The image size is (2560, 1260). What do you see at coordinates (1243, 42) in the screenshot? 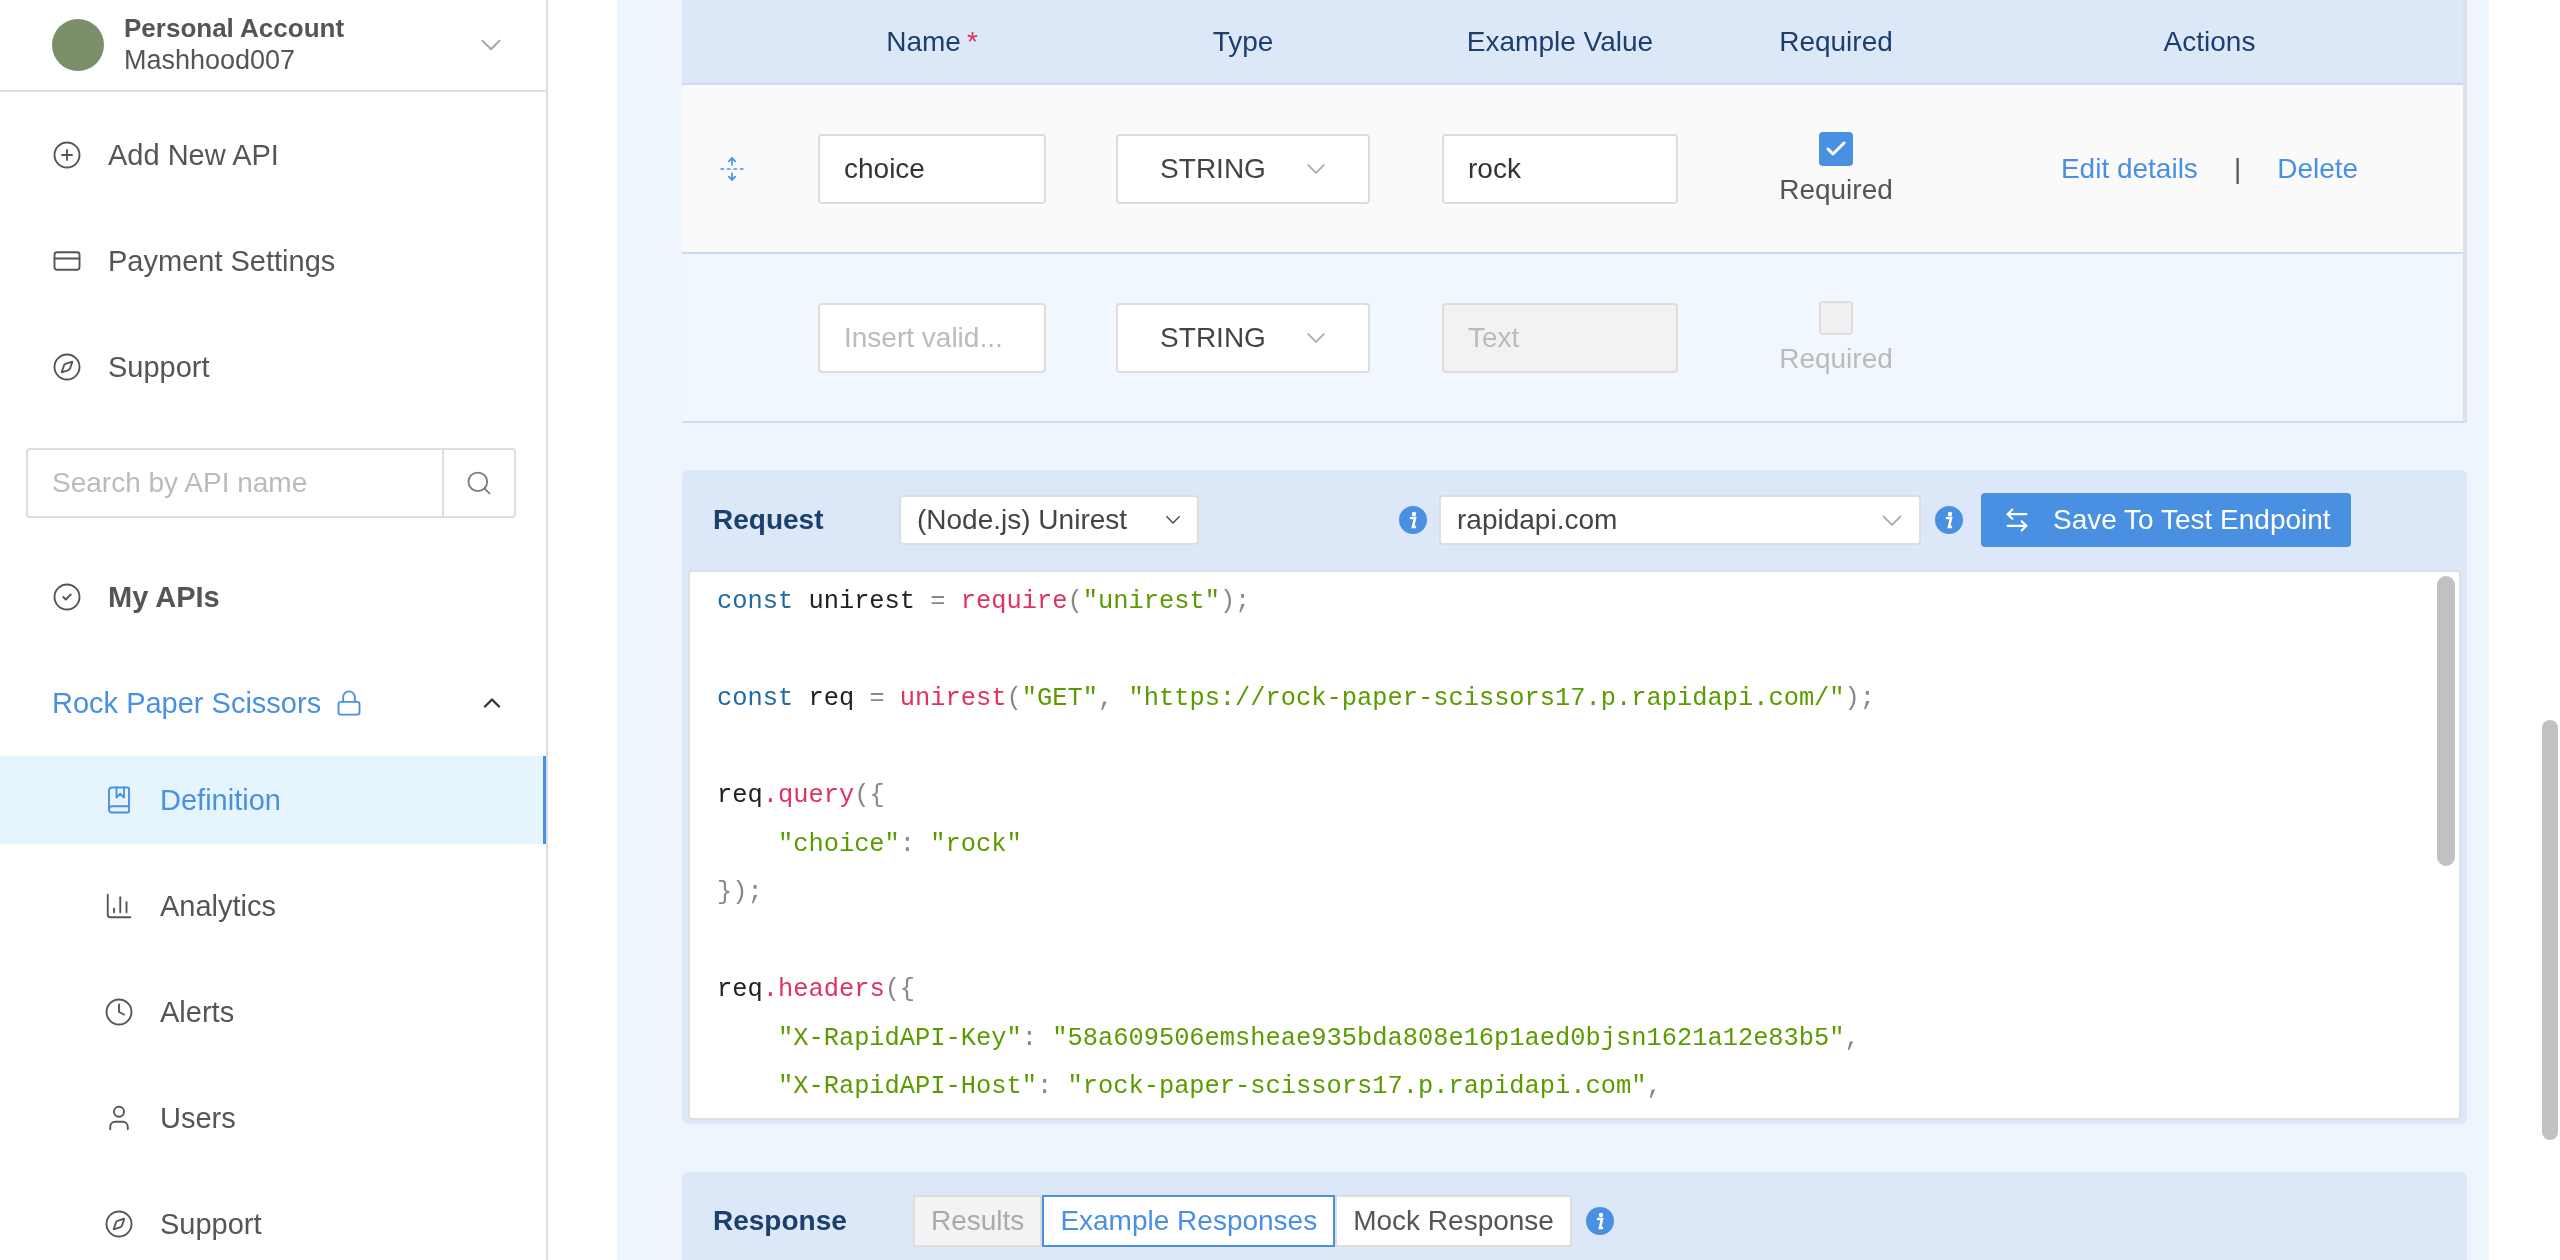
I see `column-header: Type` at bounding box center [1243, 42].